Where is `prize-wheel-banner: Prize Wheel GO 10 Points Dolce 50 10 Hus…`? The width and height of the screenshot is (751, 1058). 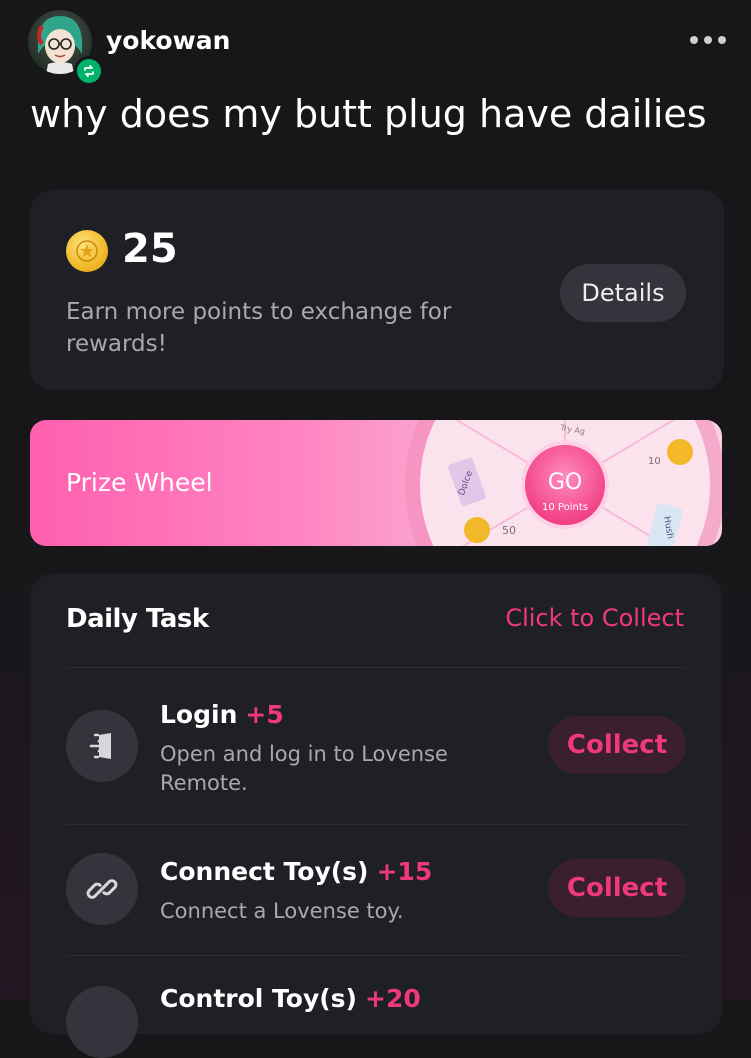 prize-wheel-banner: Prize Wheel GO 10 Points Dolce 50 10 Hus… is located at coordinates (376, 483).